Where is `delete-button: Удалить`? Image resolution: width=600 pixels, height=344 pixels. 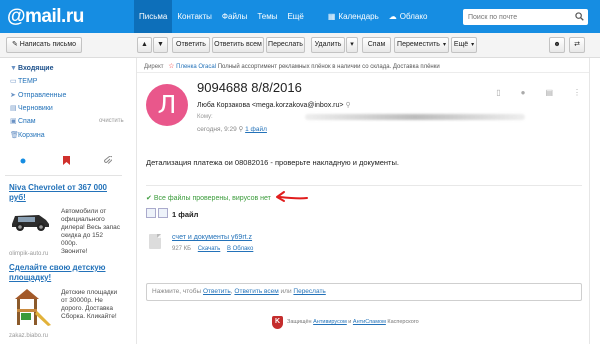 delete-button: Удалить is located at coordinates (328, 45).